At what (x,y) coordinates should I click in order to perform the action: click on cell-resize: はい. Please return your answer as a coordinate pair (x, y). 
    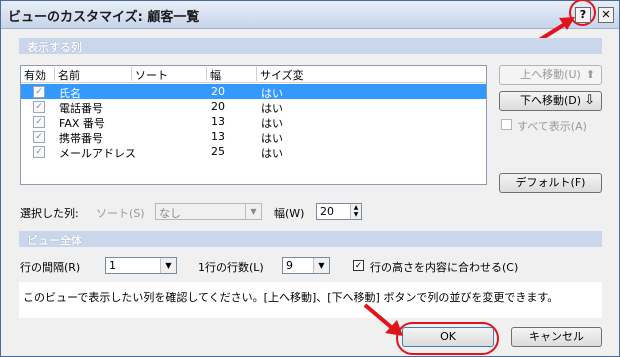
    Looking at the image, I should click on (272, 153).